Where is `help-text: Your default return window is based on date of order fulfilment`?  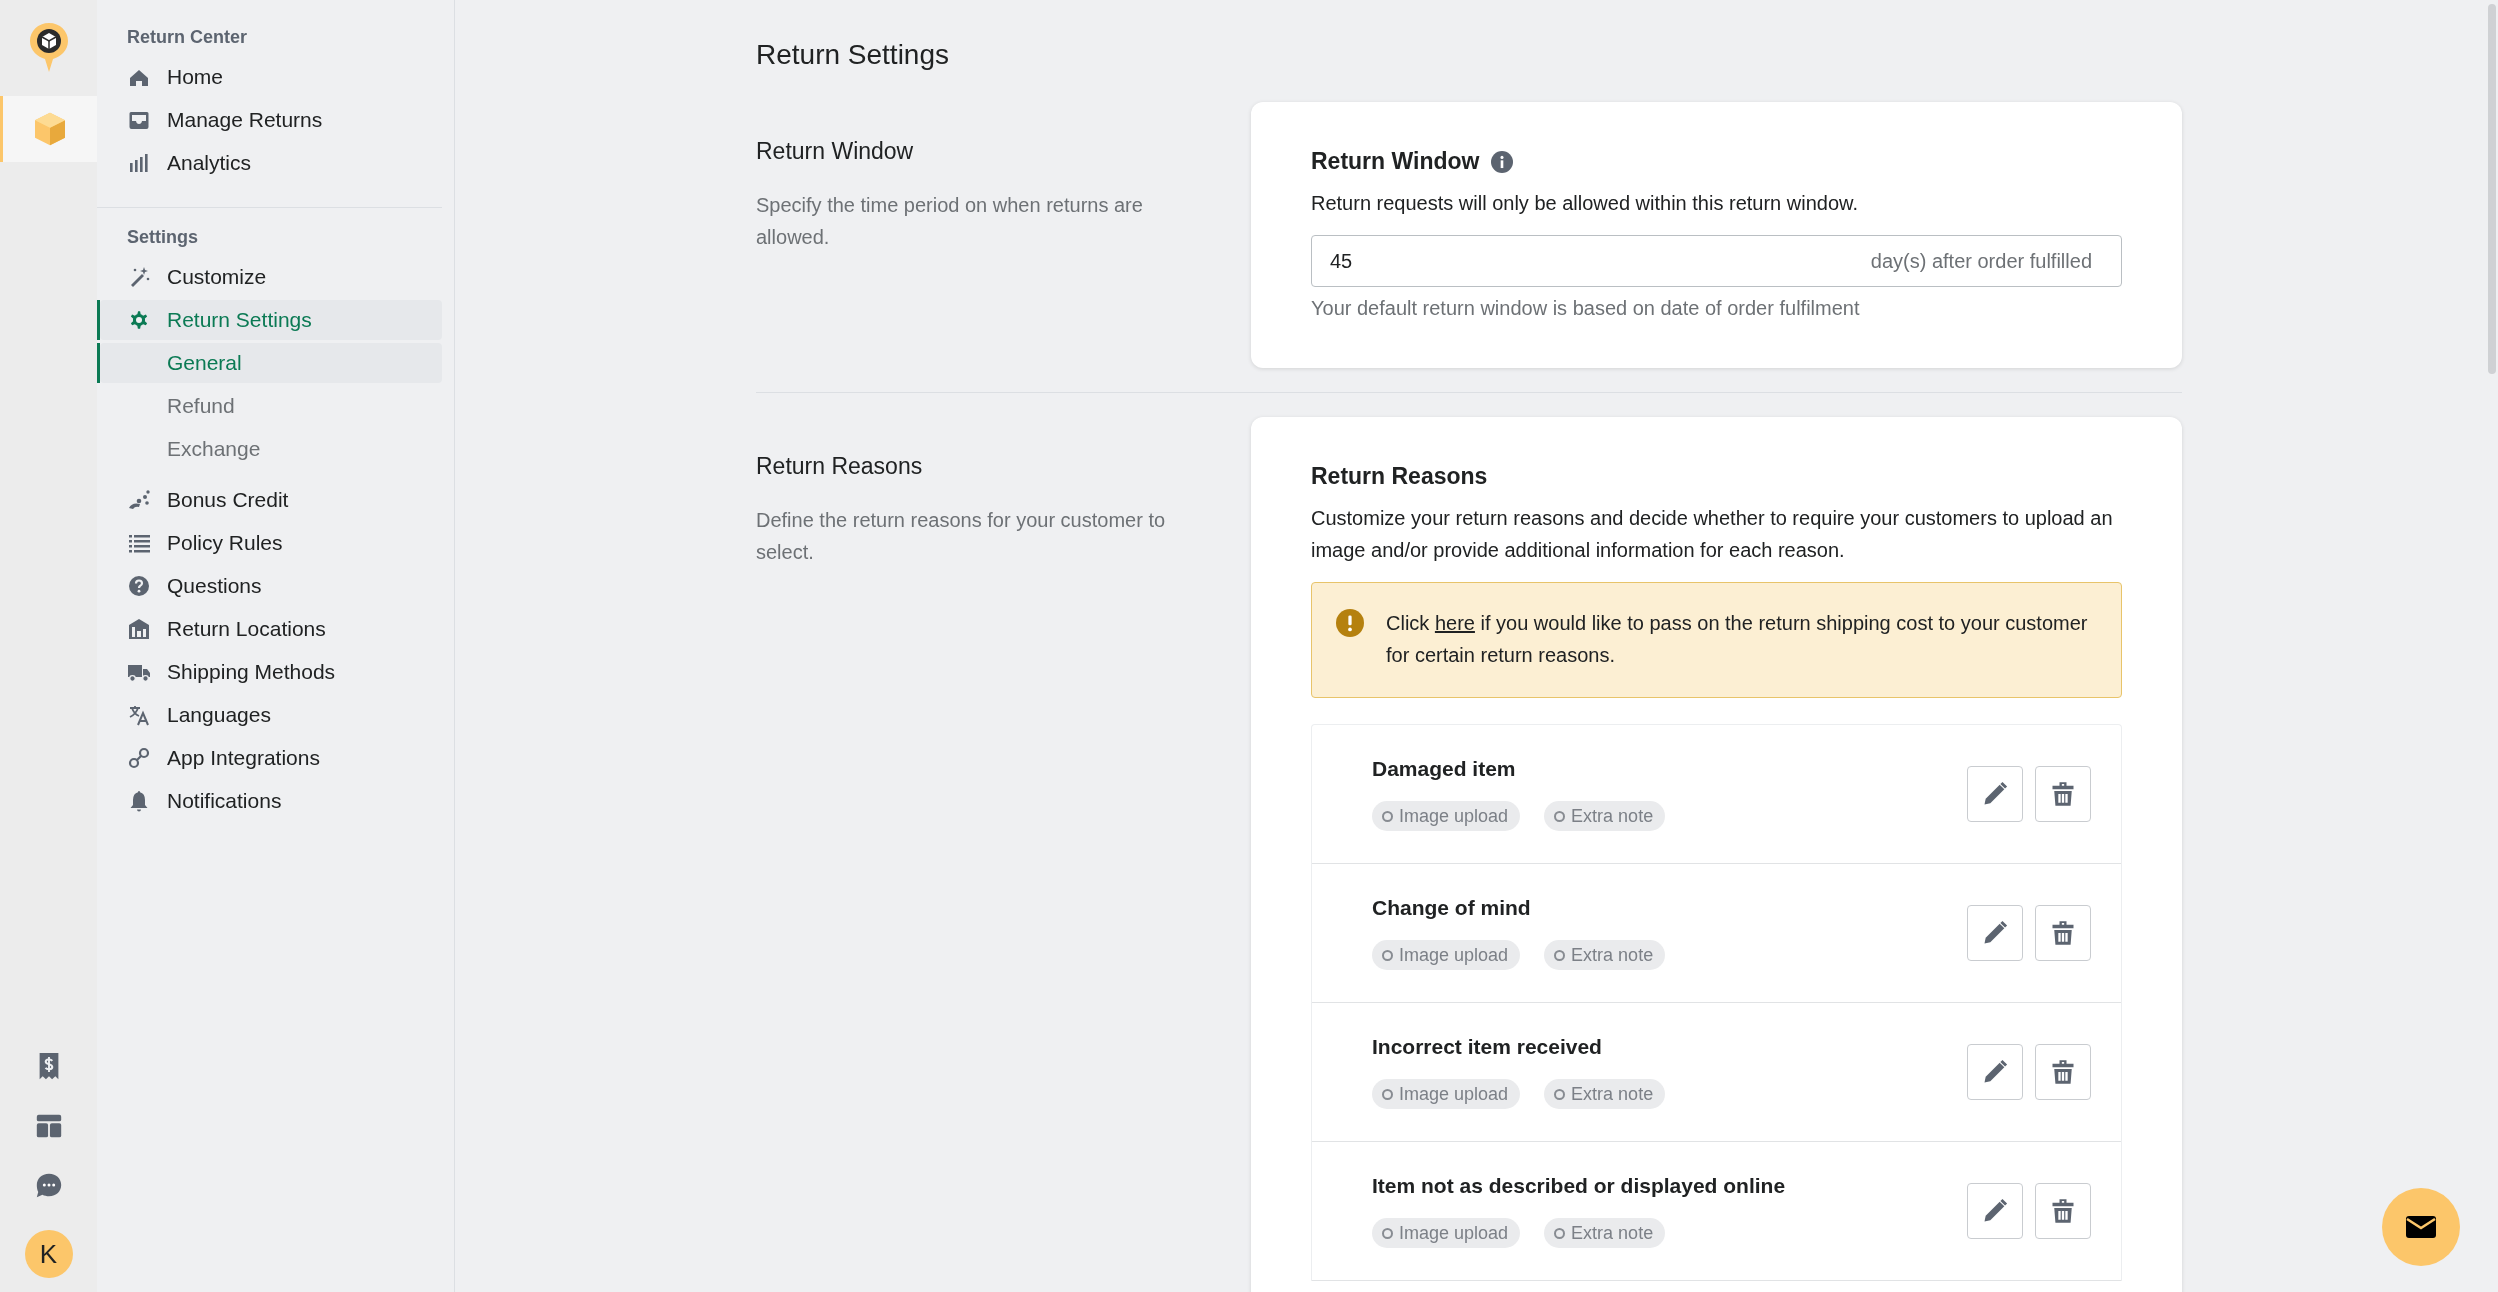
help-text: Your default return window is based on date of order fulfilment is located at coordinates (1586, 308).